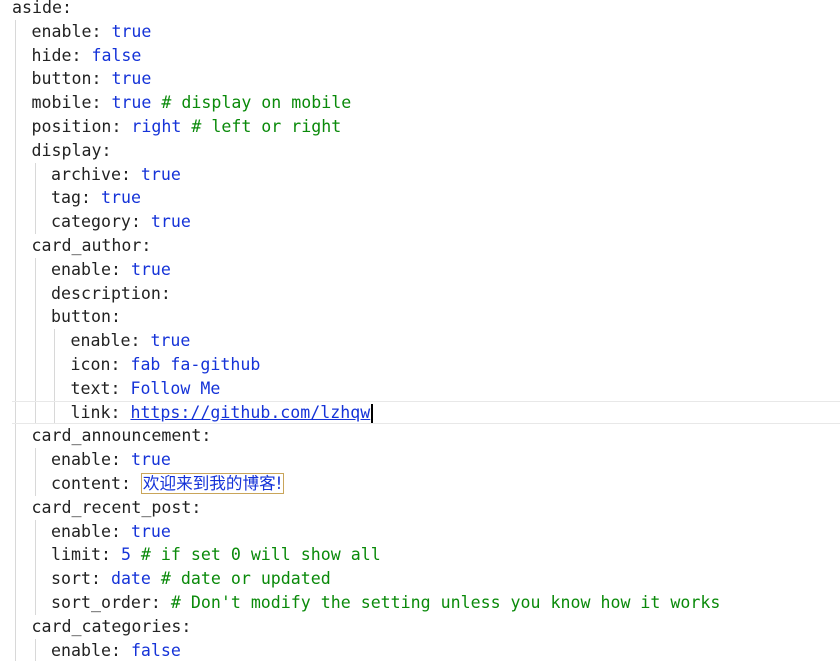  What do you see at coordinates (426, 317) in the screenshot?
I see `code-line: button:` at bounding box center [426, 317].